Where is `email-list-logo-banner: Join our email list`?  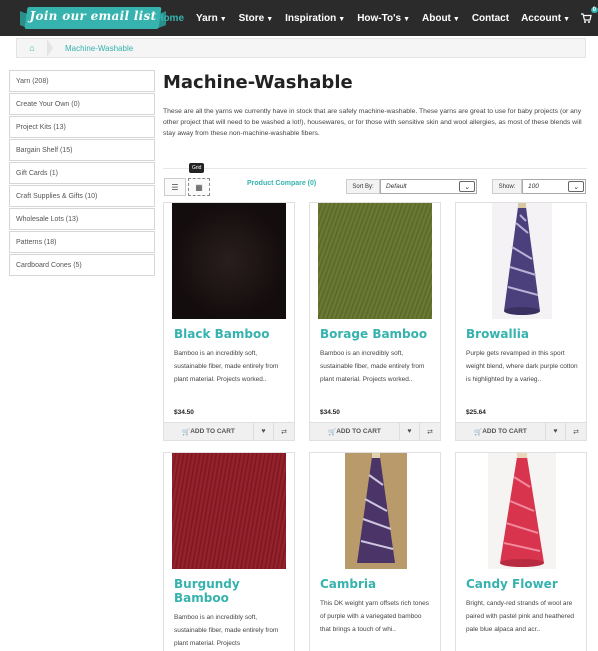 email-list-logo-banner: Join our email list is located at coordinates (93, 17).